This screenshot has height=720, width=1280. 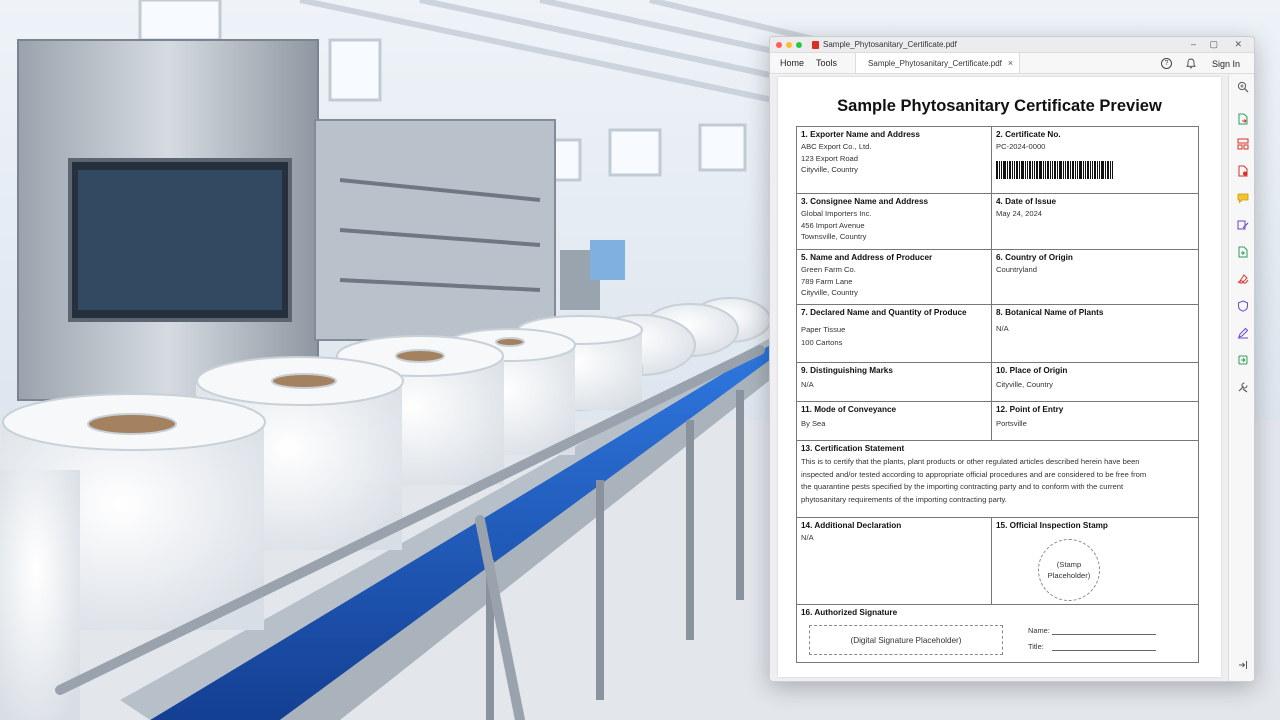 I want to click on document-tab-label: Sample_Phytosanitary_Certificate.pdf, so click(x=935, y=63).